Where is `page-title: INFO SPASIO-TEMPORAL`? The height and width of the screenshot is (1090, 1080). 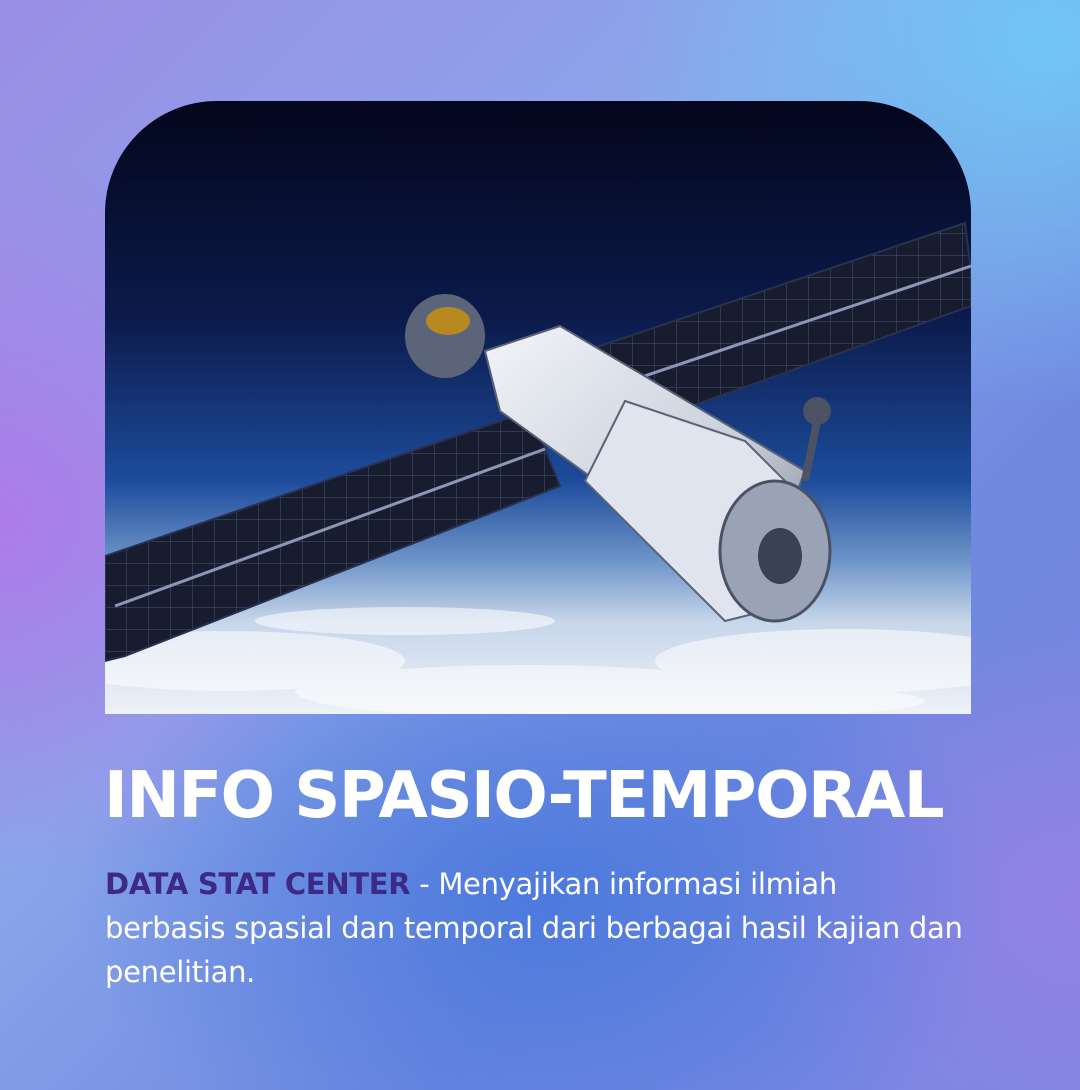 page-title: INFO SPASIO-TEMPORAL is located at coordinates (524, 796).